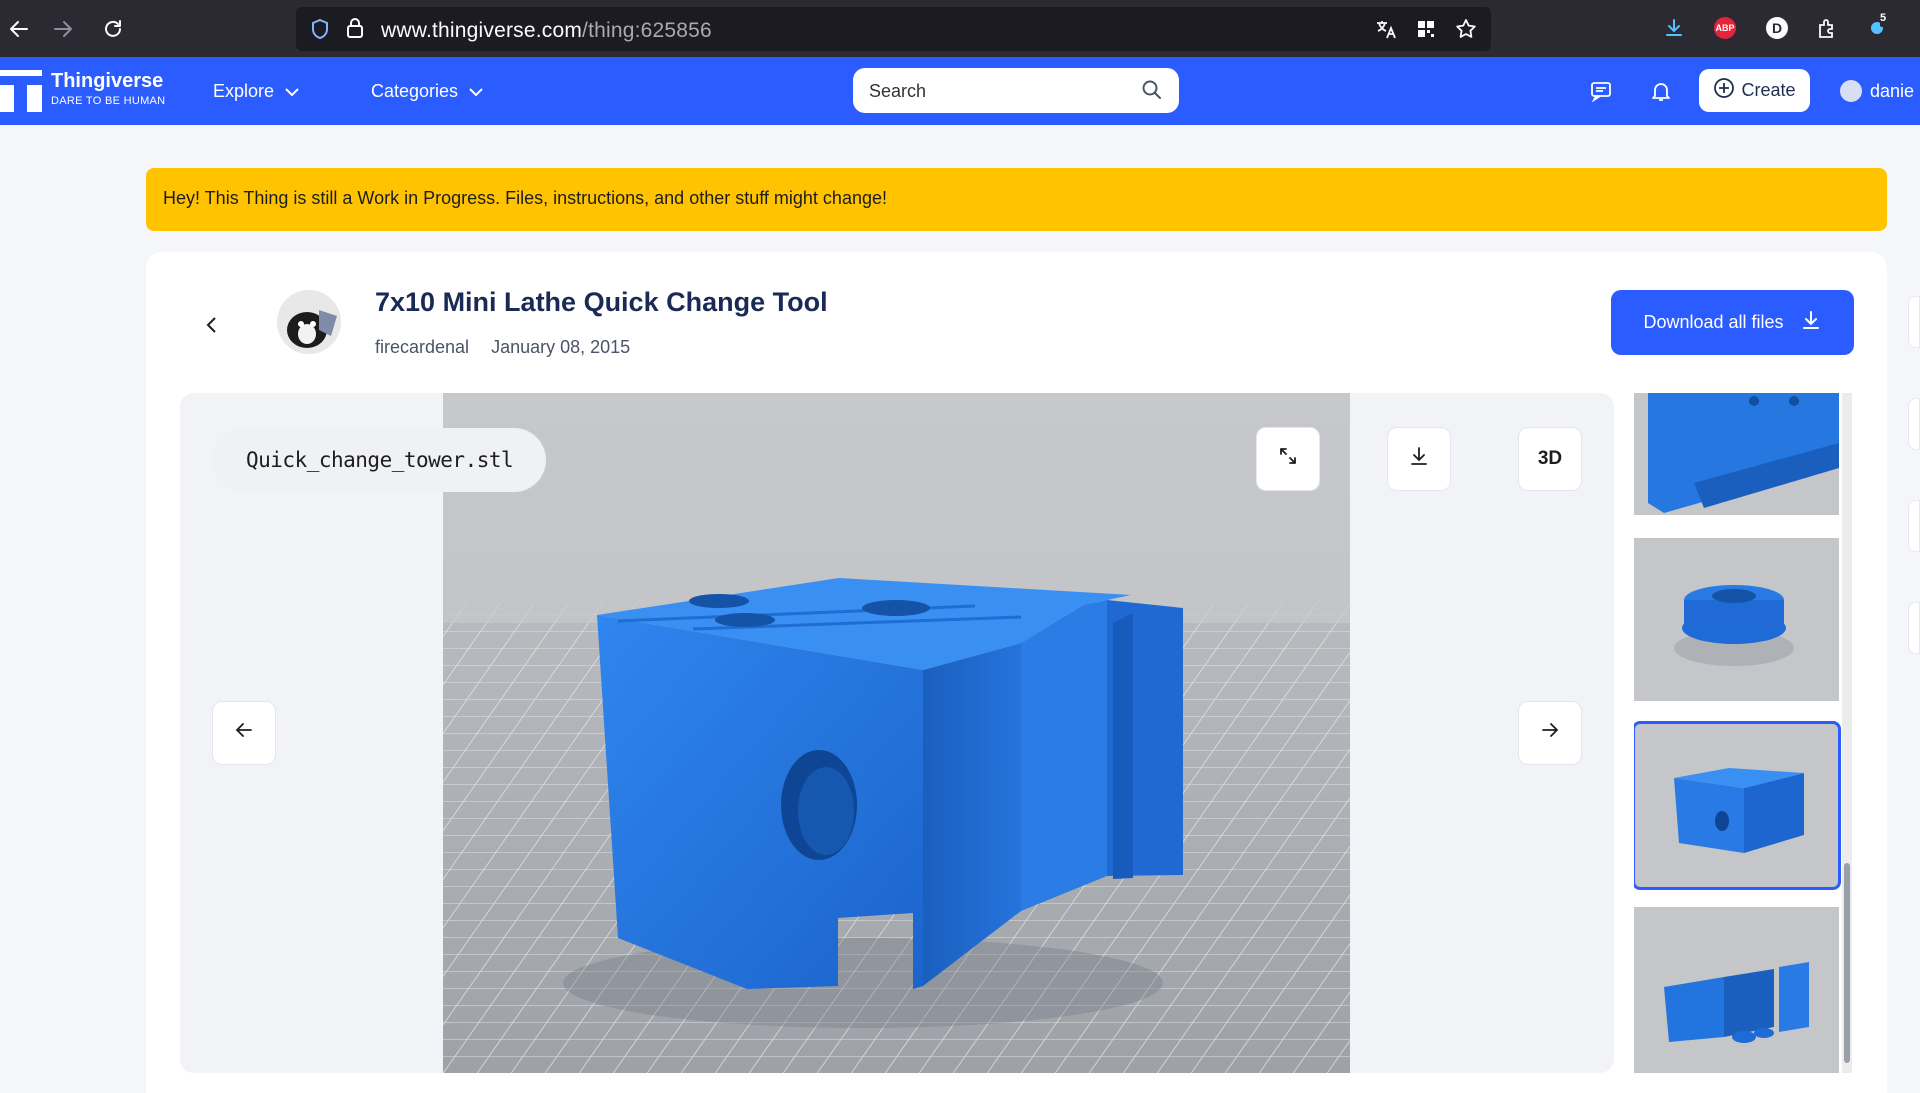 The height and width of the screenshot is (1093, 1920). I want to click on back-arrow-icon, so click(19, 29).